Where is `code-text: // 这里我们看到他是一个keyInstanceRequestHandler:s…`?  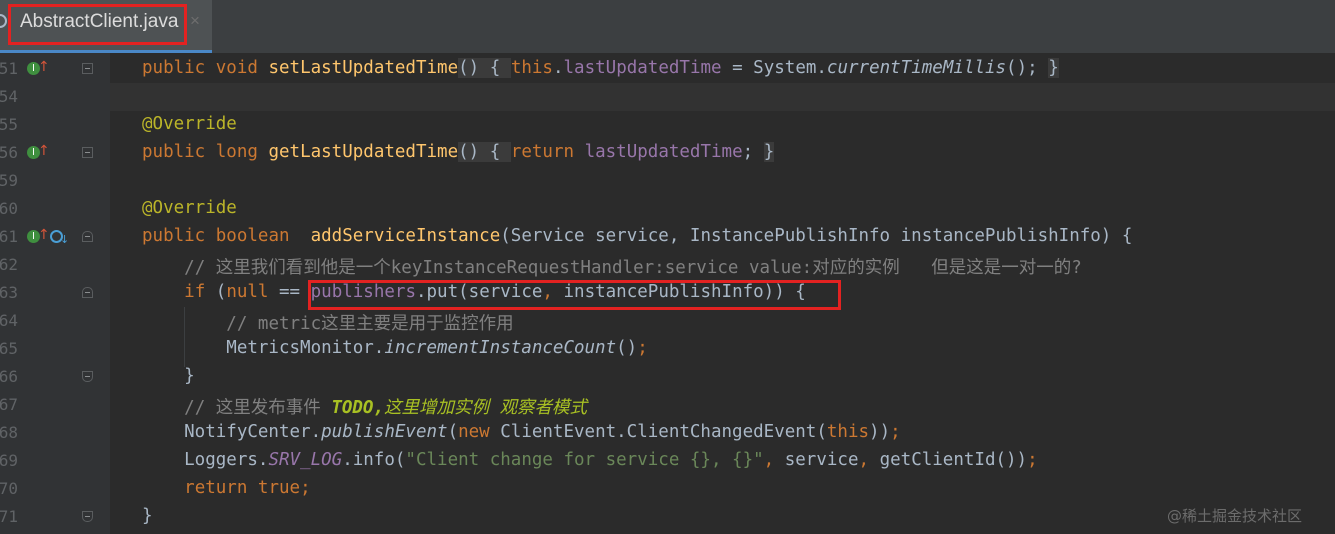 code-text: // 这里我们看到他是一个keyInstanceRequestHandler:s… is located at coordinates (612, 266).